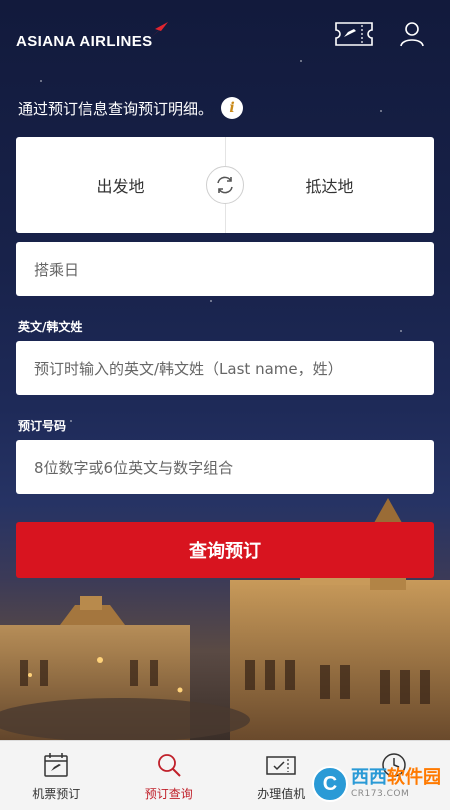  Describe the element at coordinates (412, 34) in the screenshot. I see `user-icon` at that location.